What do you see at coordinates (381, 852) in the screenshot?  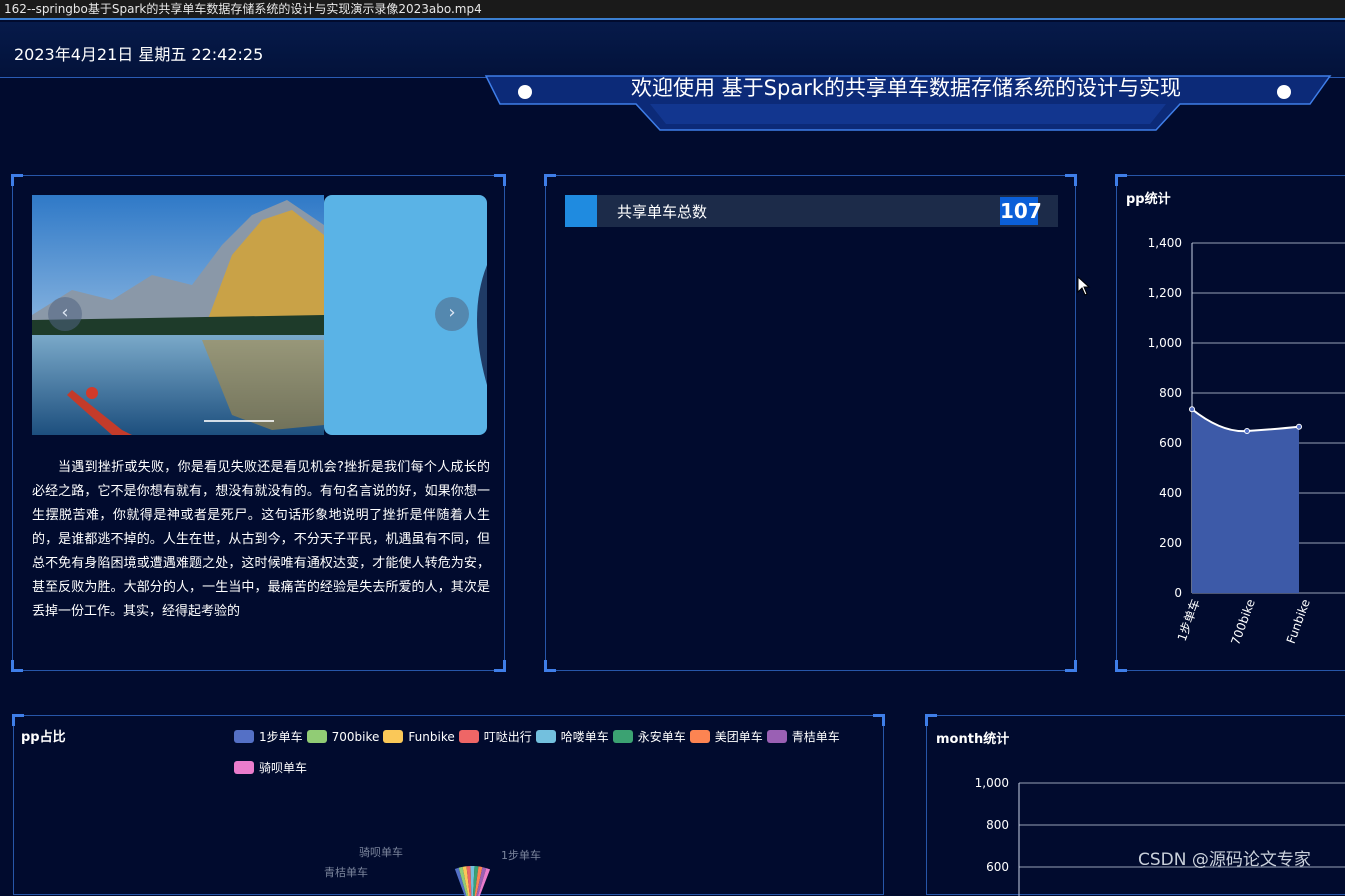 I see `pie-slice-label: 骑呗单车` at bounding box center [381, 852].